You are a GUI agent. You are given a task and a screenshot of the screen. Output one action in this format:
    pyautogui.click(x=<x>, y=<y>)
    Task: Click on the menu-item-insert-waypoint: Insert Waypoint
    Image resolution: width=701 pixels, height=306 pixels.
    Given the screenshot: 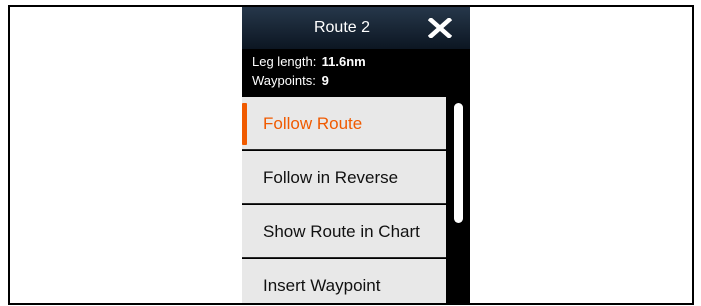 What is the action you would take?
    pyautogui.click(x=344, y=281)
    